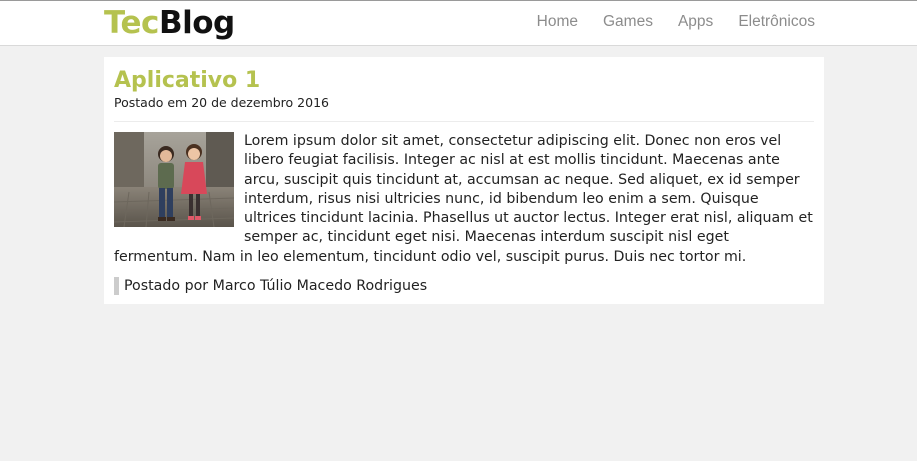 The width and height of the screenshot is (917, 461). I want to click on post-title: Aplicativo 1, so click(464, 80).